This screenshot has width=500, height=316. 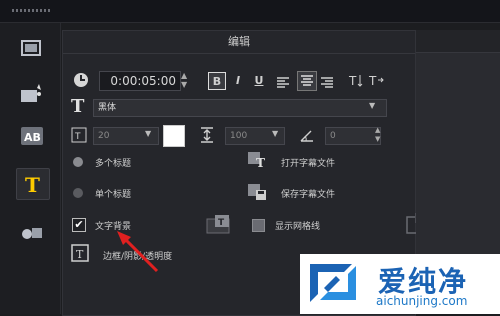 What do you see at coordinates (240, 108) in the screenshot?
I see `font-name-select: 黑体` at bounding box center [240, 108].